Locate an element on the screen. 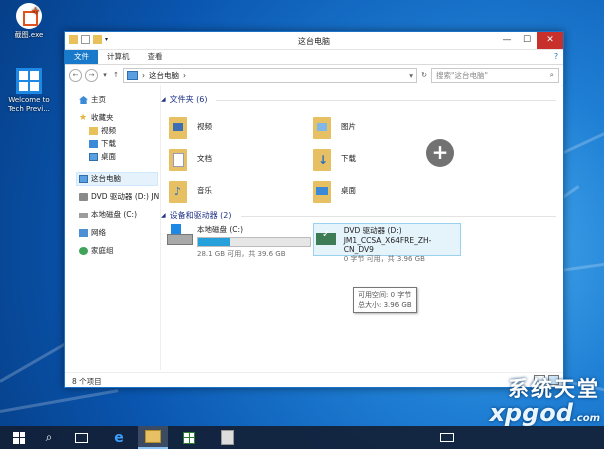  search-placeholder: 搜索"这台电脑" is located at coordinates (462, 75).